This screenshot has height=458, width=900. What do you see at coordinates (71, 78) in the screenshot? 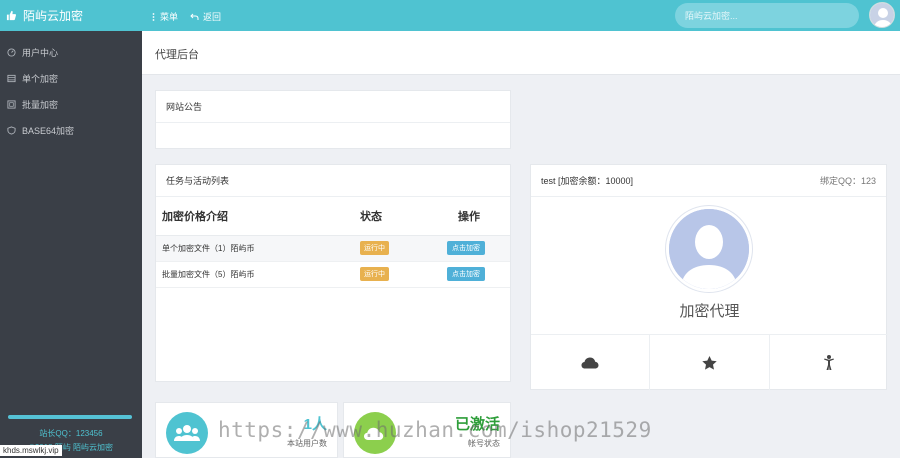
I see `sidebar-item-single-encrypt: 单个加密` at bounding box center [71, 78].